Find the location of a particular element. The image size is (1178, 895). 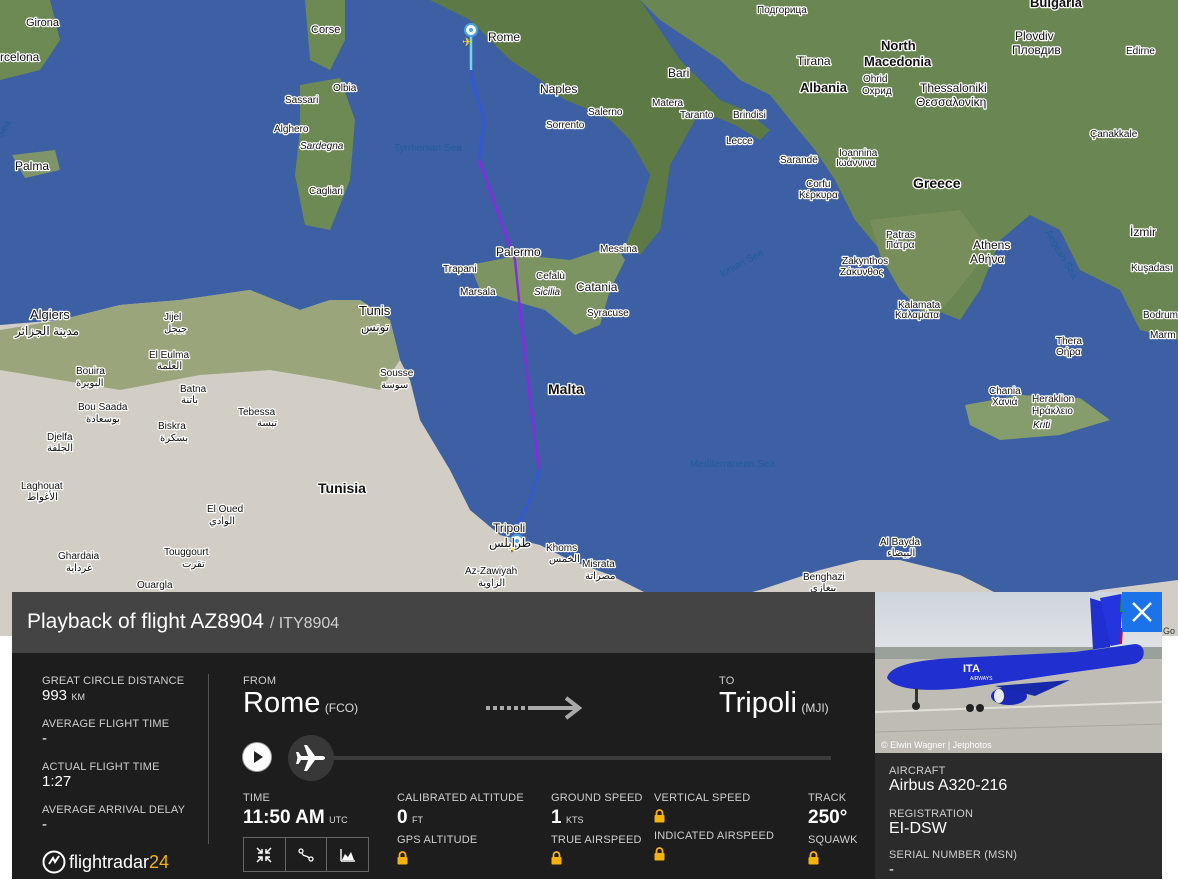

map-label: Syracuse is located at coordinates (608, 313).